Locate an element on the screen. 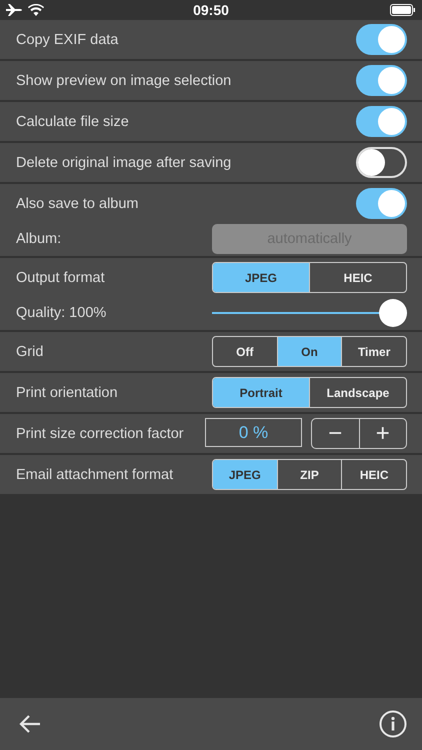 Image resolution: width=422 pixels, height=750 pixels. value-field: 0 % is located at coordinates (253, 432).